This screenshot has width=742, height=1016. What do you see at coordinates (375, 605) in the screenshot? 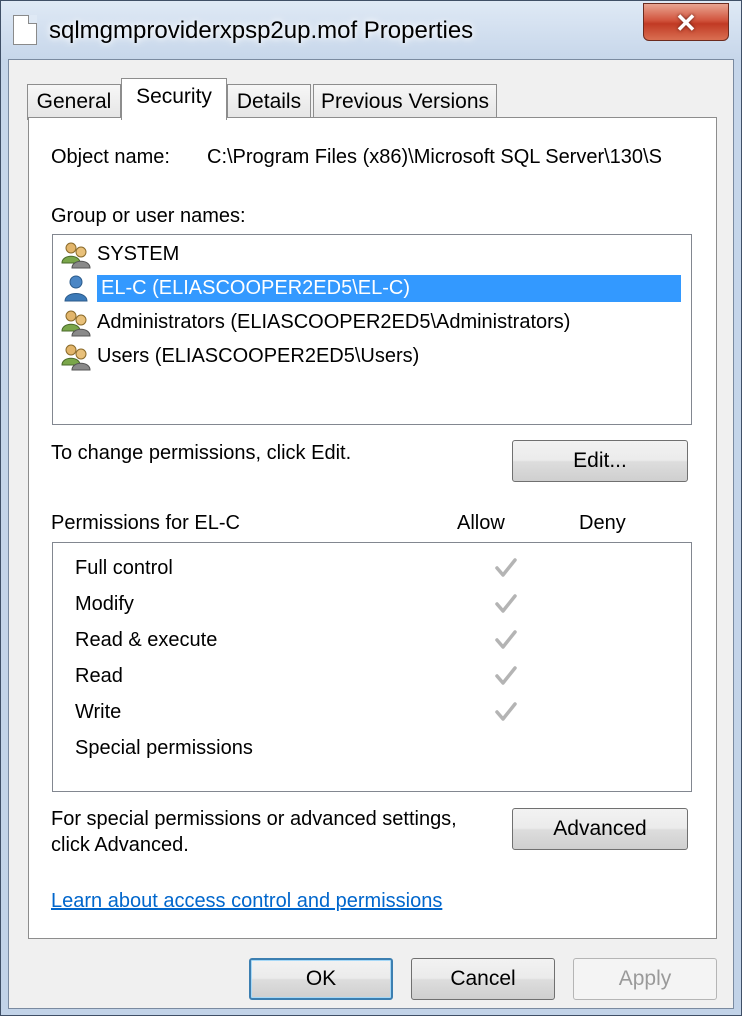
I see `permission-row: Modify` at bounding box center [375, 605].